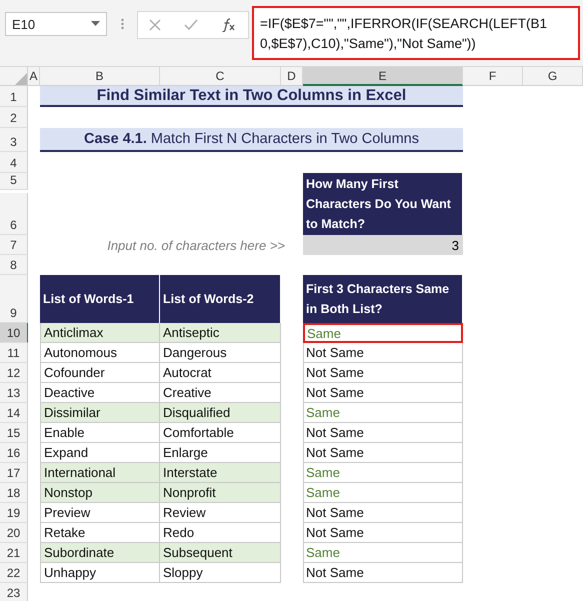 Image resolution: width=583 pixels, height=601 pixels. What do you see at coordinates (14, 573) in the screenshot?
I see `row-header: 22` at bounding box center [14, 573].